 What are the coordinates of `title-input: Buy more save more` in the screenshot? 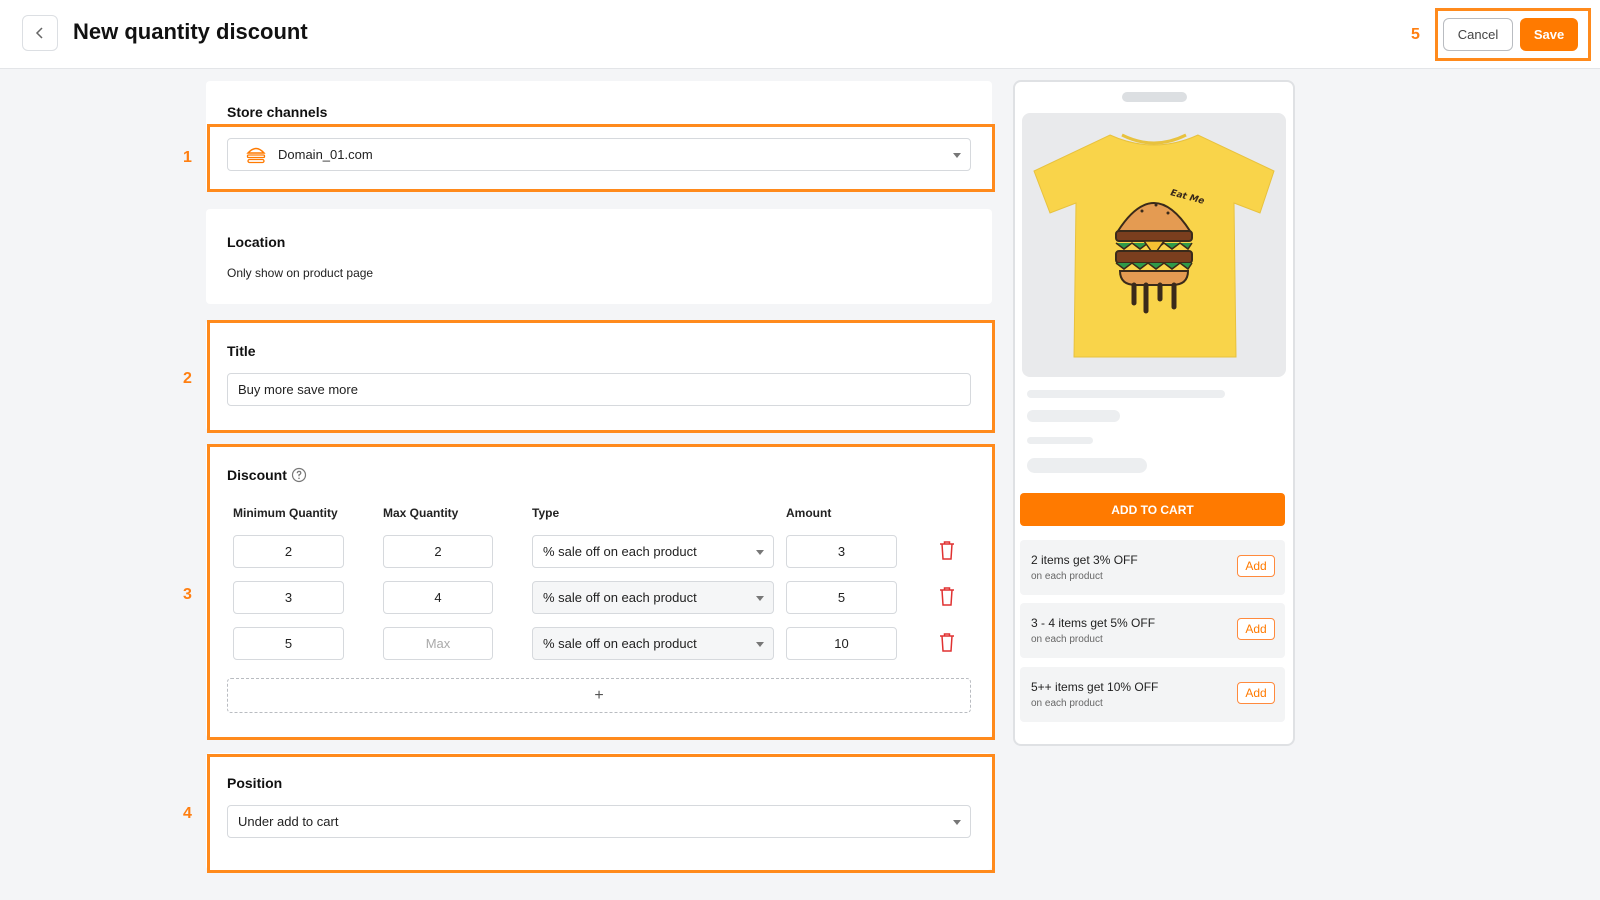 It's located at (599, 389).